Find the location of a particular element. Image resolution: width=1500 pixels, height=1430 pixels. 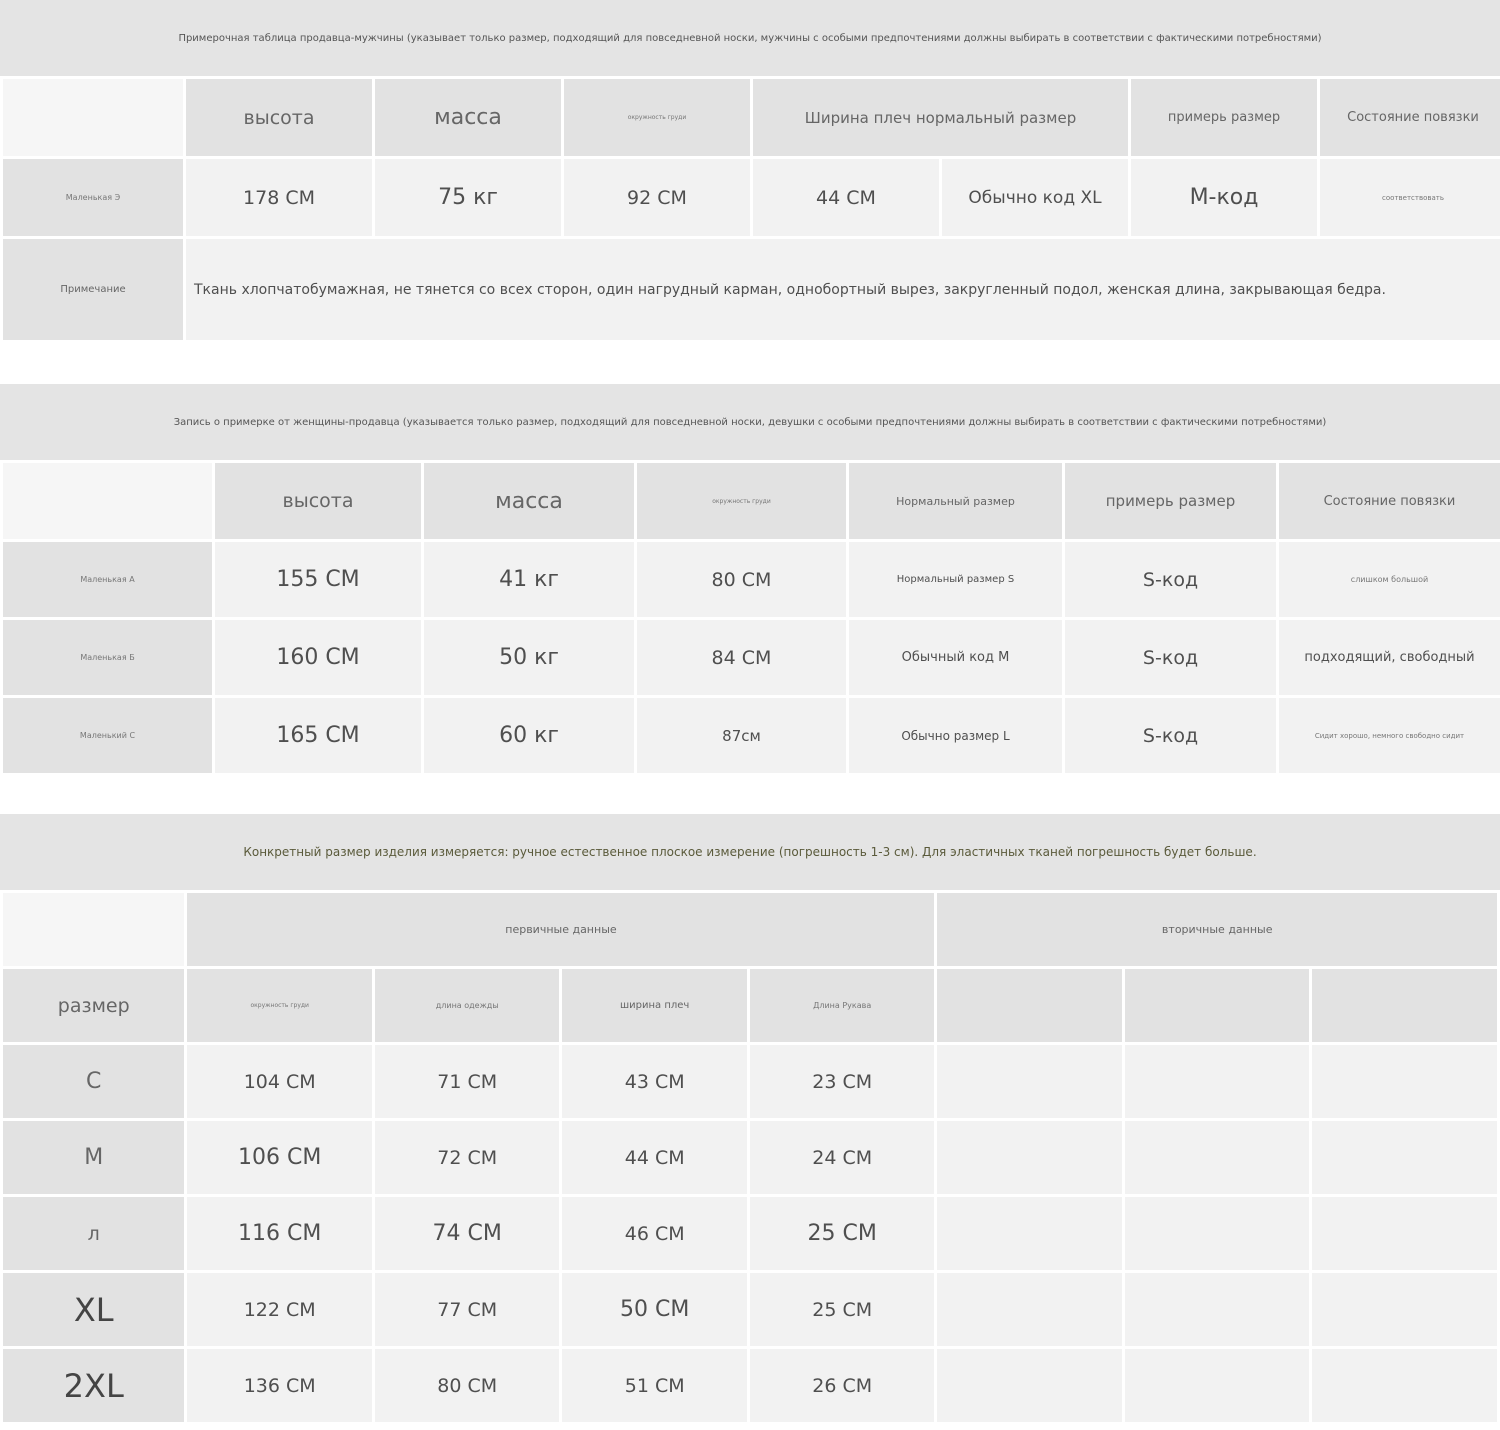

men-cell-tried-size: M-код is located at coordinates (1224, 197).